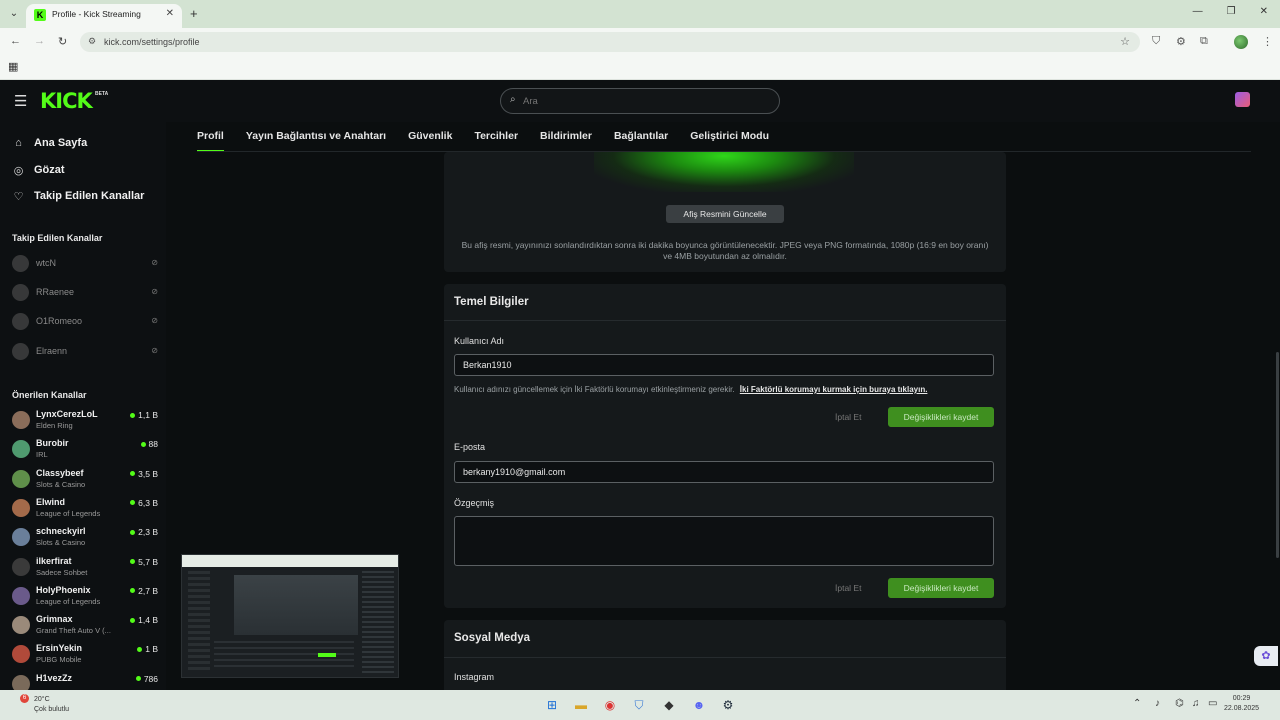 The height and width of the screenshot is (720, 1280). Describe the element at coordinates (725, 214) in the screenshot. I see `update-banner-button: Afiş Resmini Güncelle` at that location.